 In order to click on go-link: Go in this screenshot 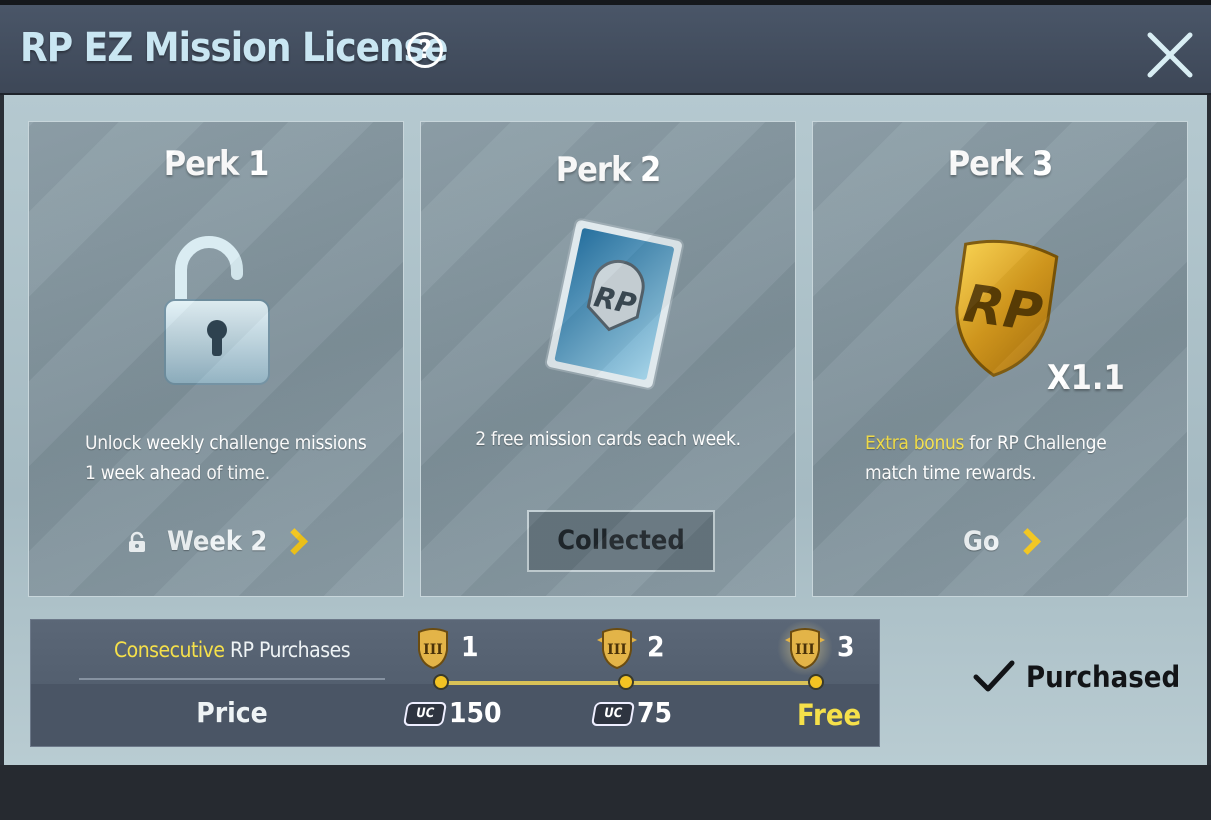, I will do `click(1002, 541)`.